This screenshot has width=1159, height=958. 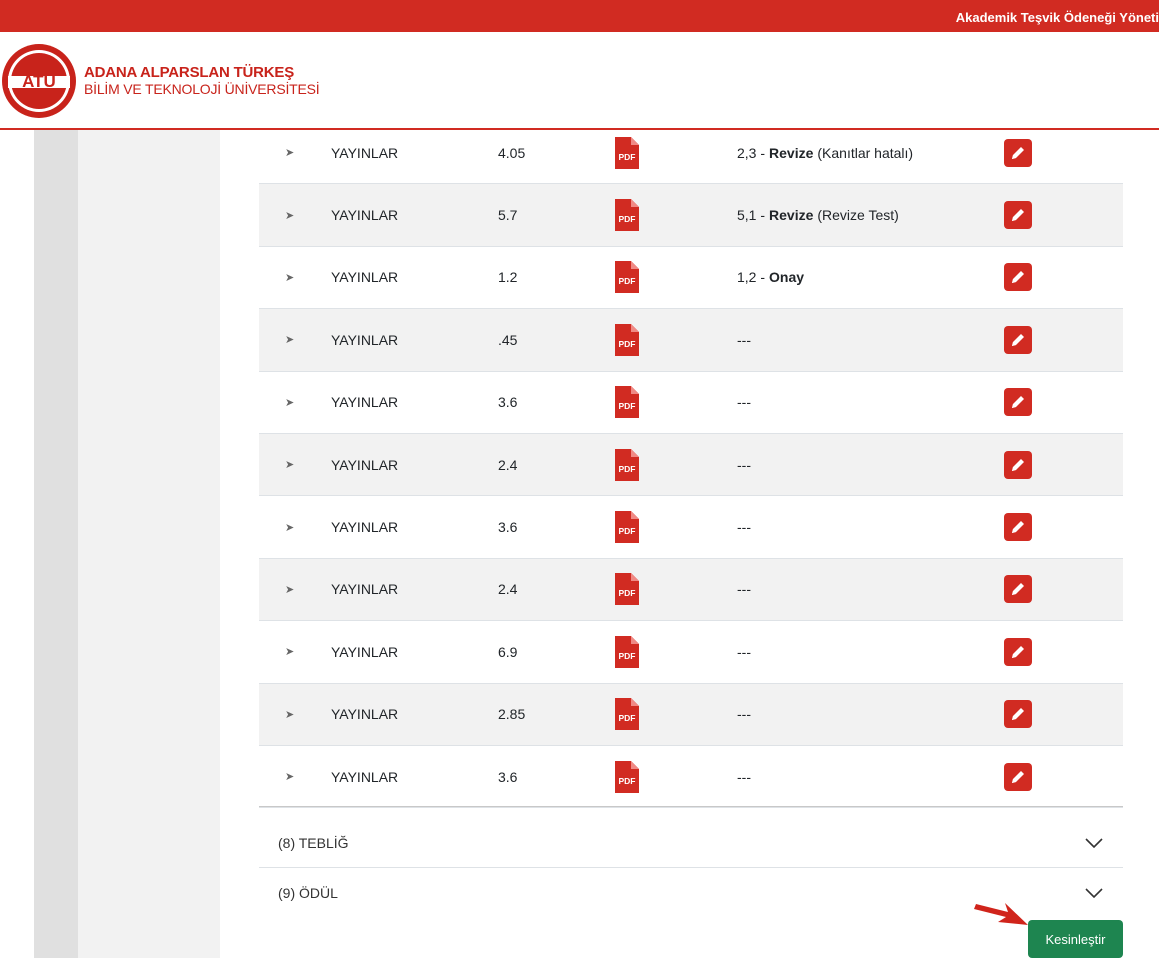 I want to click on status-label: Revize, so click(x=791, y=152).